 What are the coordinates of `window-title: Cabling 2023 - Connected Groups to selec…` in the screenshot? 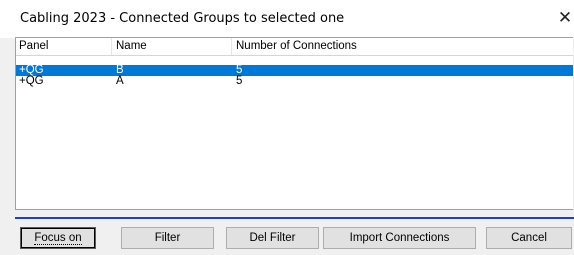 It's located at (182, 18).